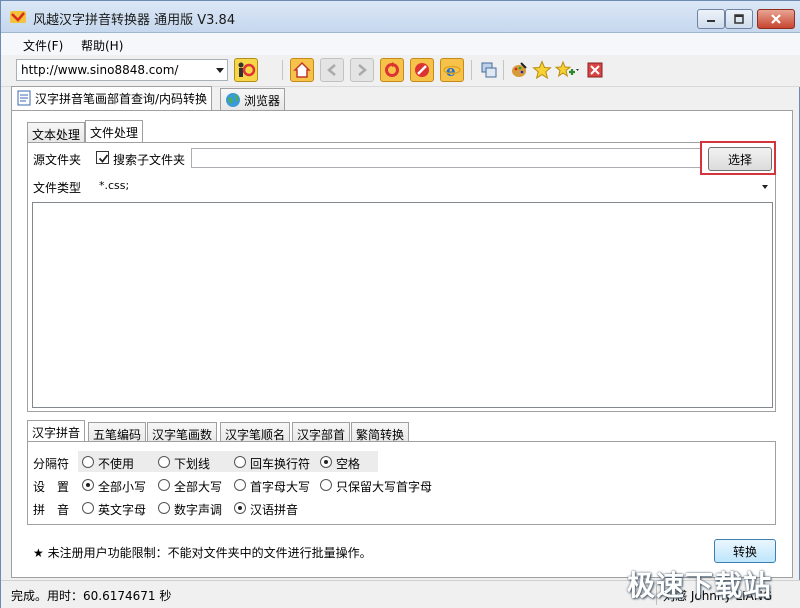 This screenshot has height=608, width=800. I want to click on radio-capitalize-label: 首字母大写, so click(280, 487).